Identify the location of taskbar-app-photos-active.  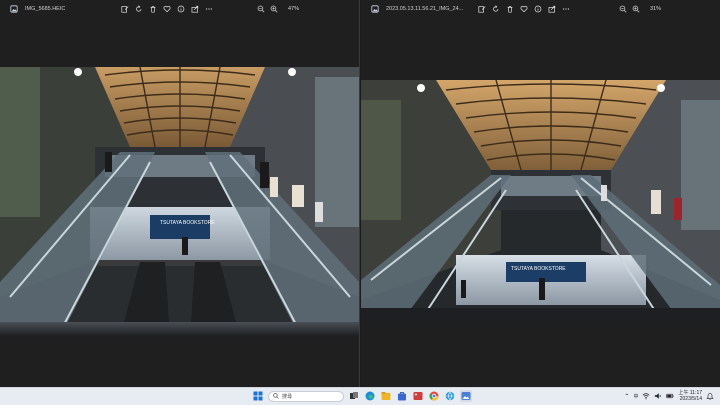
(466, 396).